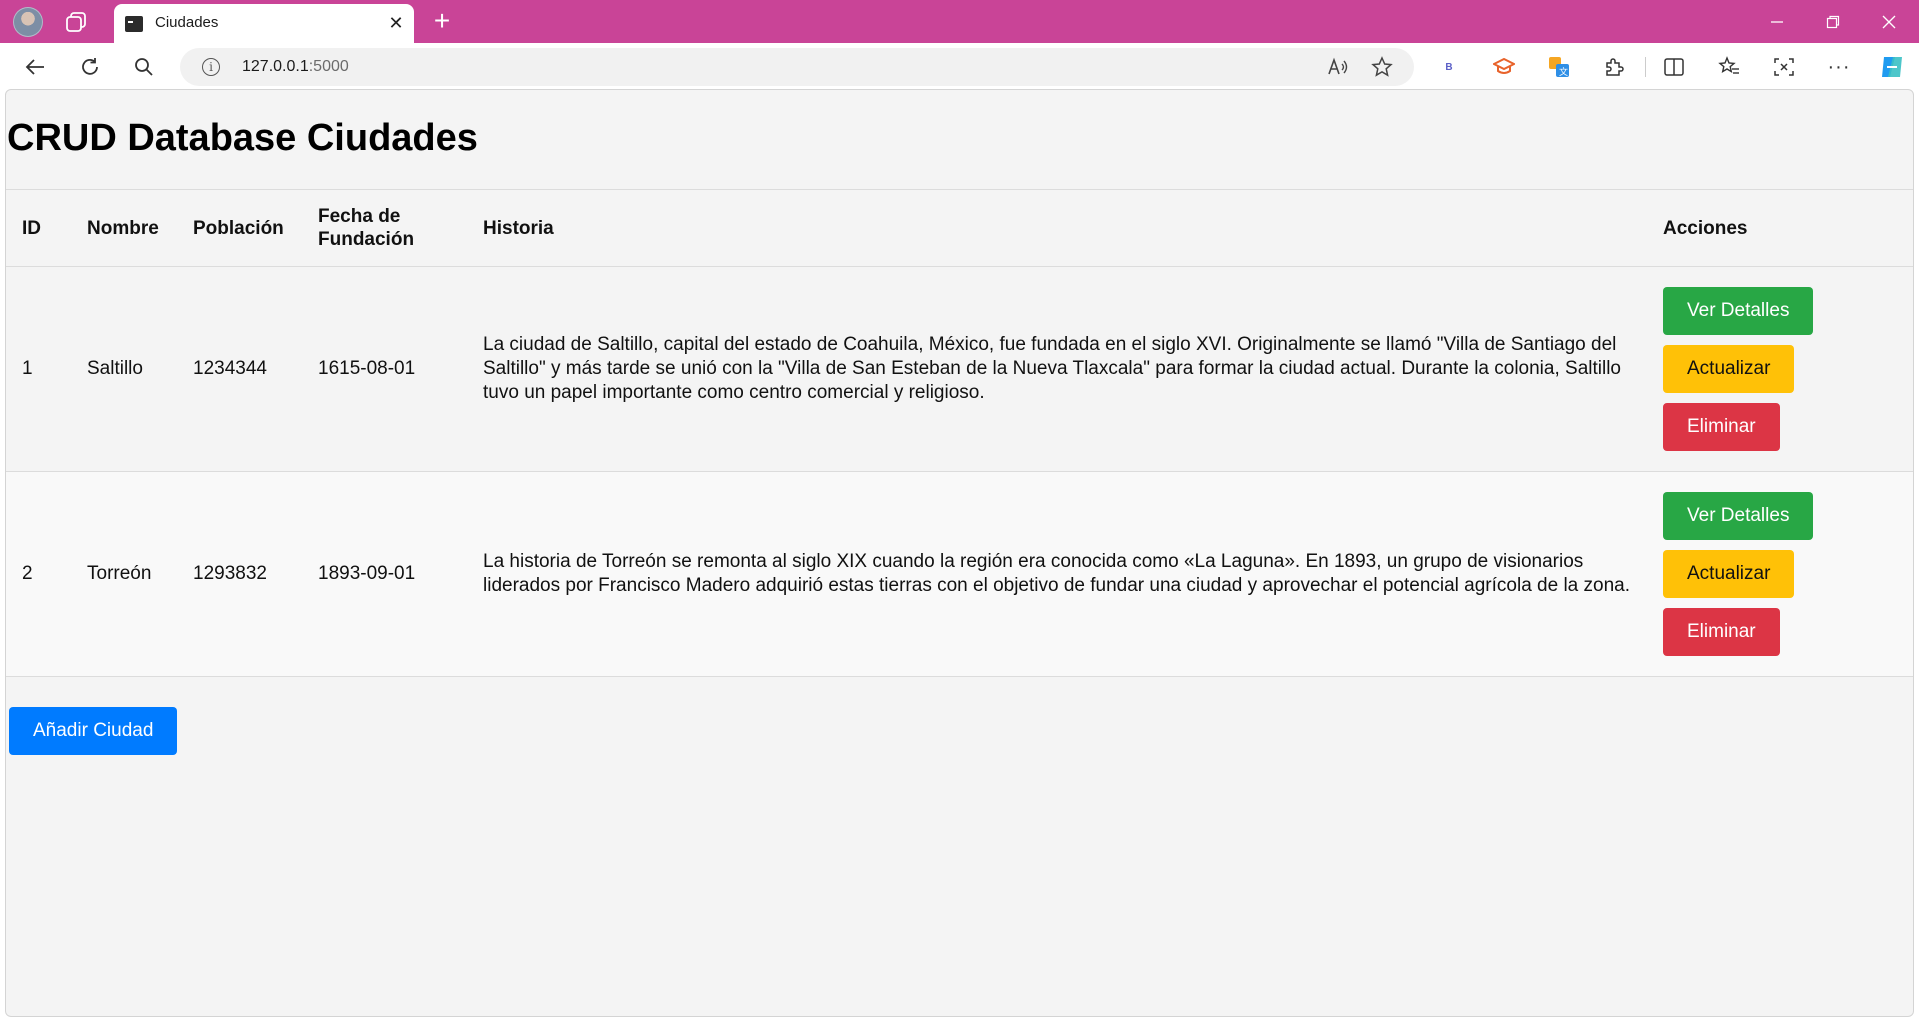 The width and height of the screenshot is (1919, 1022). I want to click on translate-icon: 文, so click(1559, 67).